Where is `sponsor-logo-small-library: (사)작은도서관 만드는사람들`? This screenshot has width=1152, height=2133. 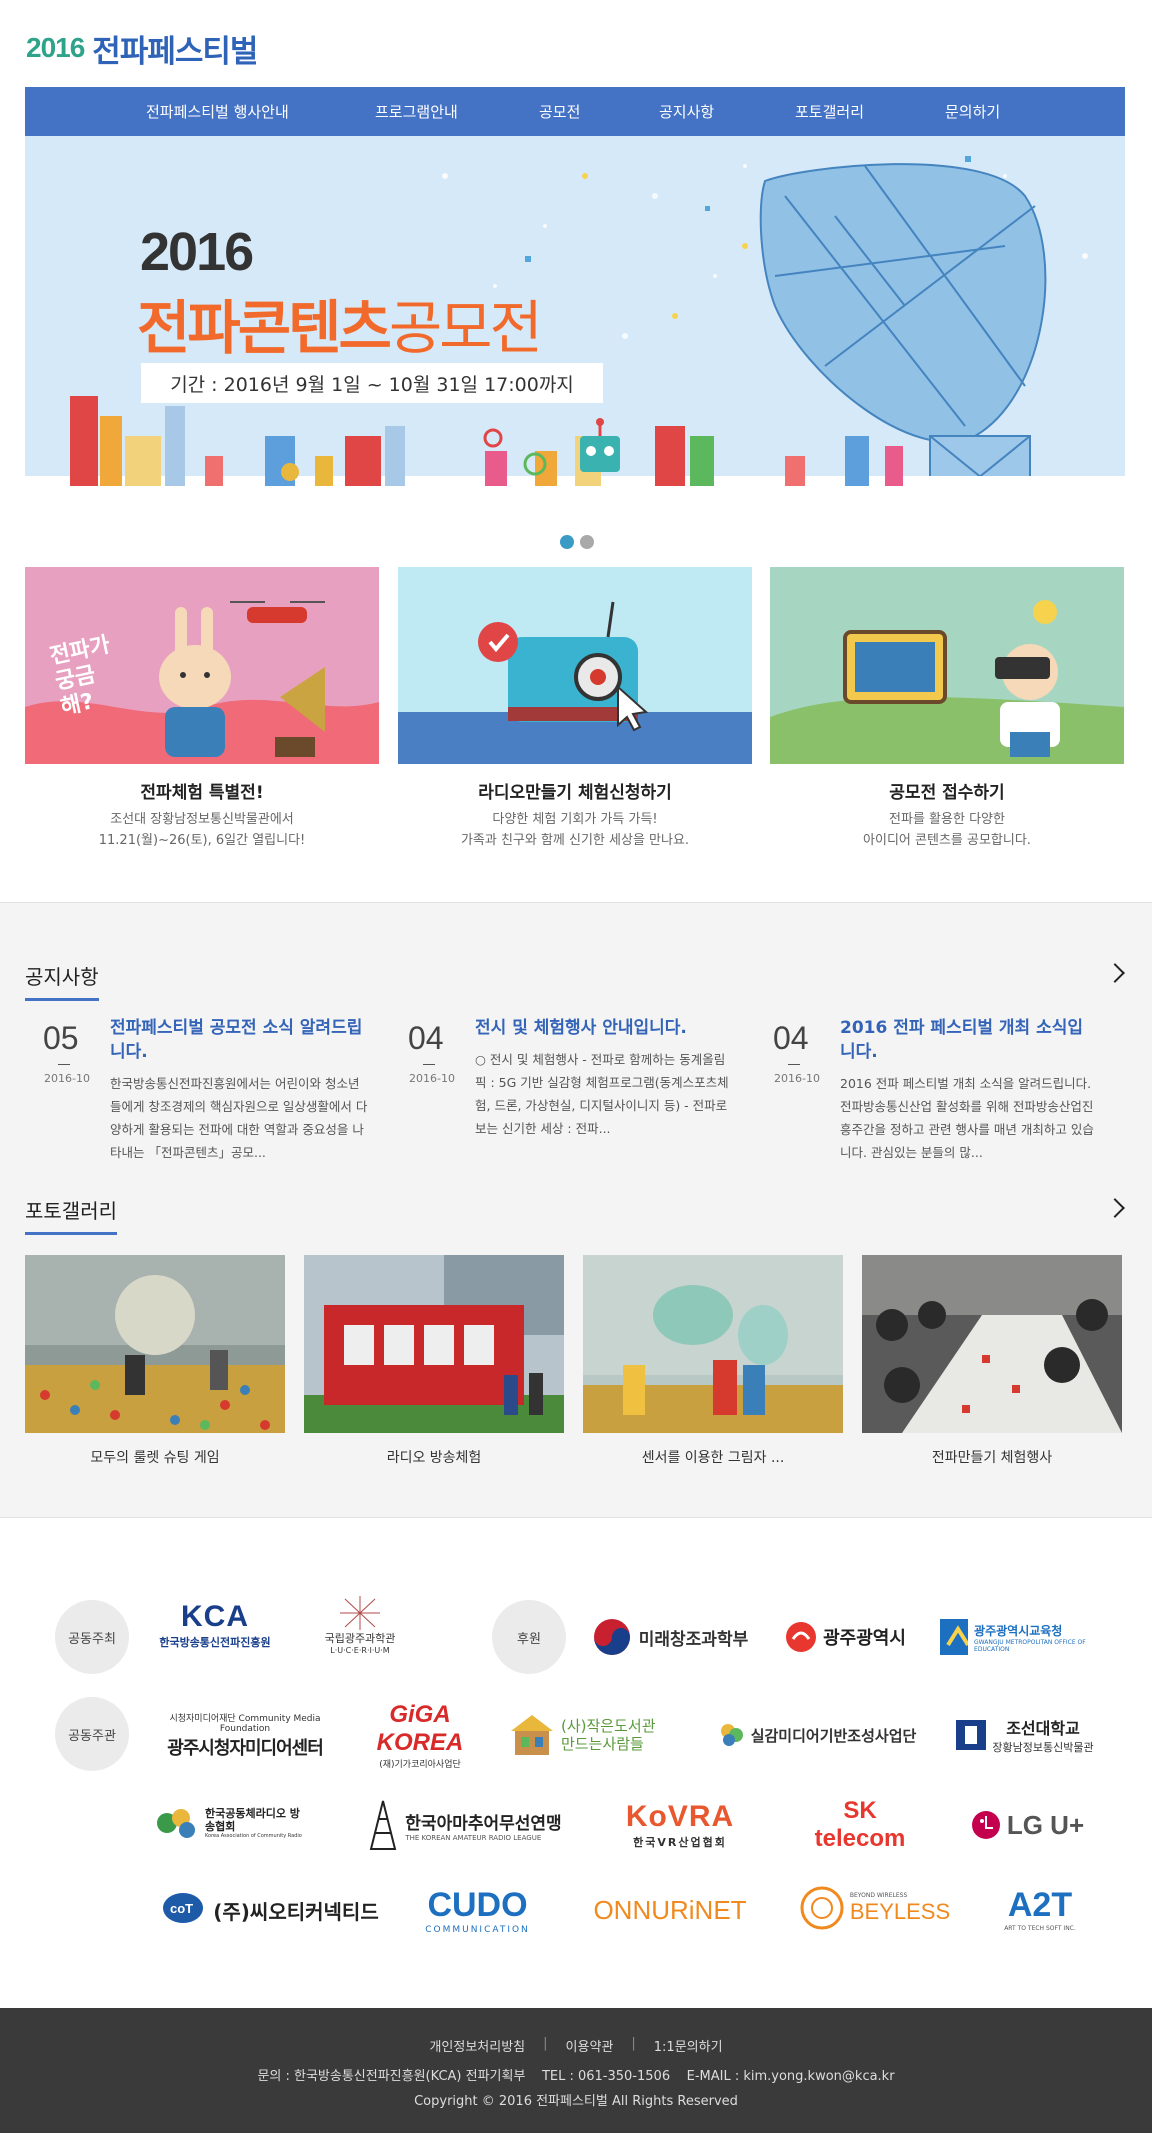 sponsor-logo-small-library: (사)작은도서관 만드는사람들 is located at coordinates (590, 1735).